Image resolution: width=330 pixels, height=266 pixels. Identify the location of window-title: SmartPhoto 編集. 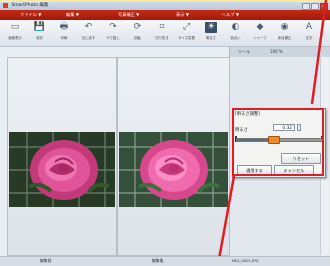
(30, 5).